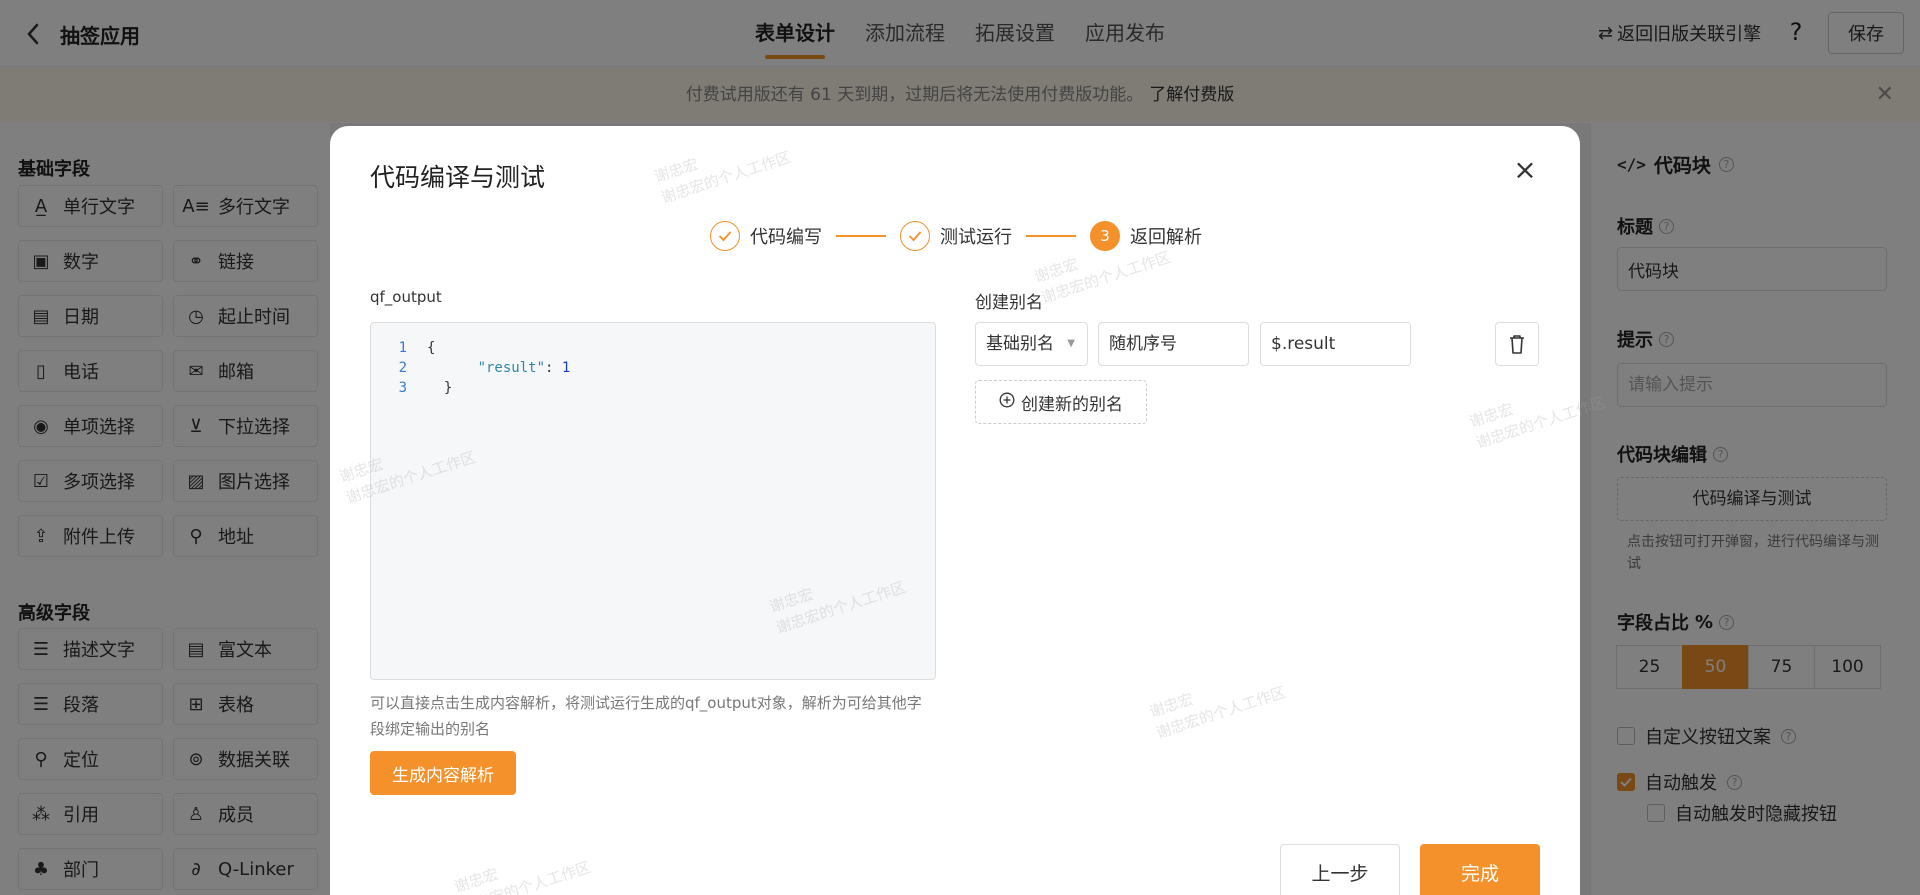  Describe the element at coordinates (1071, 343) in the screenshot. I see `caret-down-icon: ▼` at that location.